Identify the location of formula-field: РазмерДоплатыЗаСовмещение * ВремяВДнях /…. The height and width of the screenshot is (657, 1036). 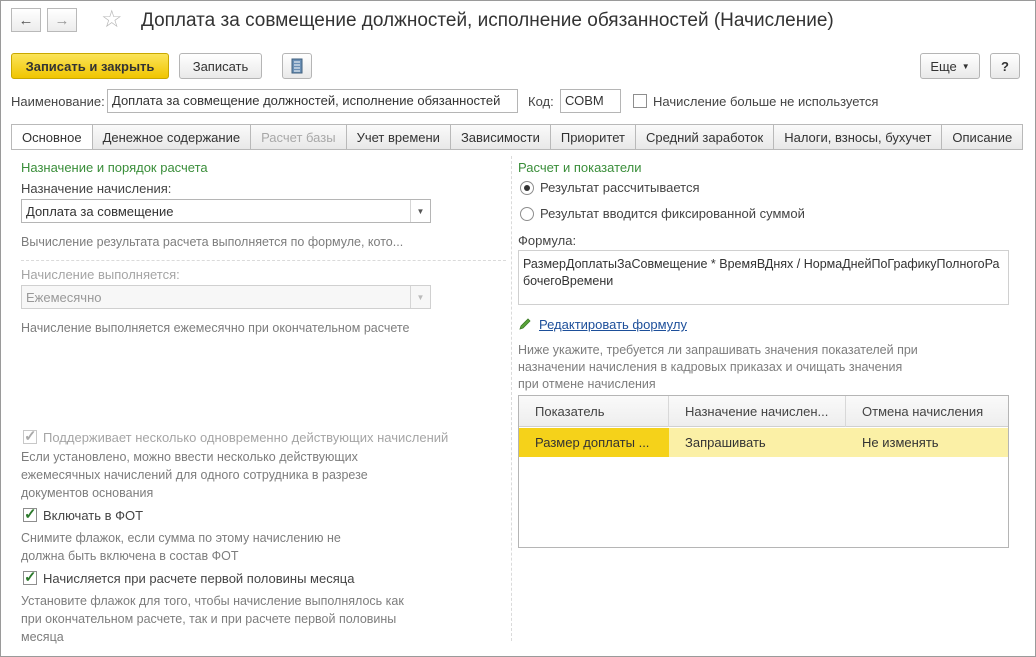
(763, 277).